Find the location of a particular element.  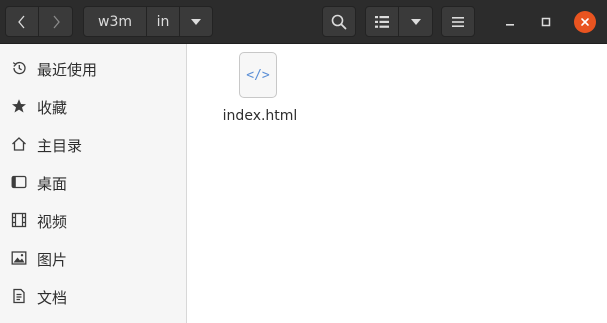

minimize-button is located at coordinates (510, 22).